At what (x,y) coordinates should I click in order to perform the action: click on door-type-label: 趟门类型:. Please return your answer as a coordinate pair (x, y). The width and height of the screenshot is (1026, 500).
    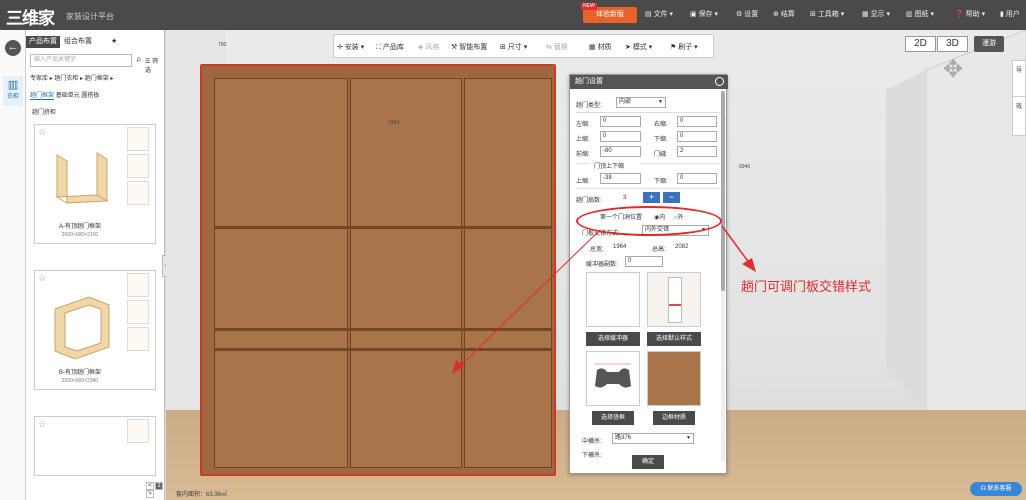
    Looking at the image, I should click on (589, 106).